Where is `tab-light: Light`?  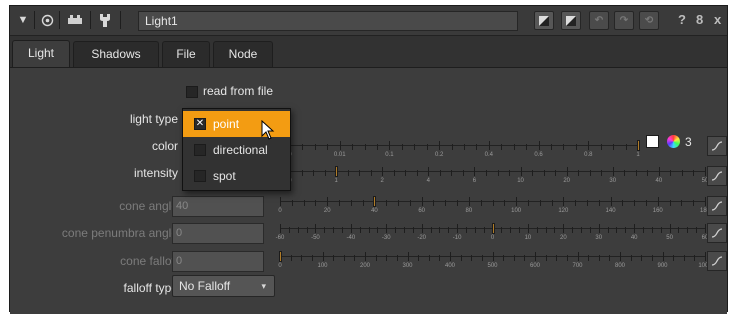
tab-light: Light is located at coordinates (41, 54).